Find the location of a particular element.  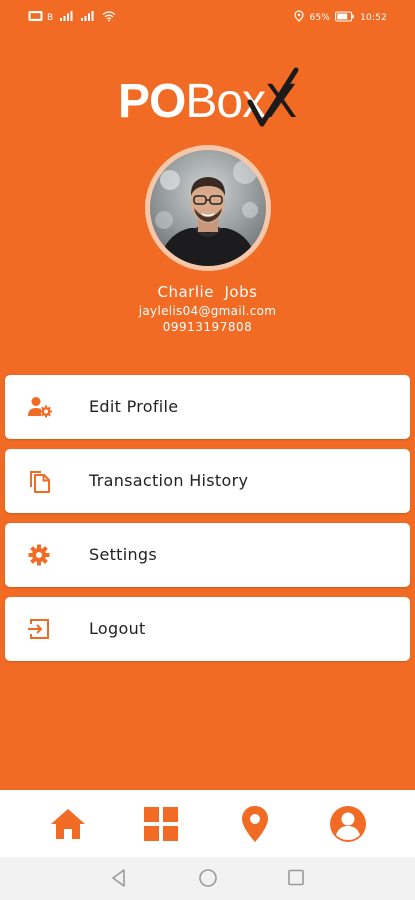

menu-item-logout: Logout is located at coordinates (207, 629).